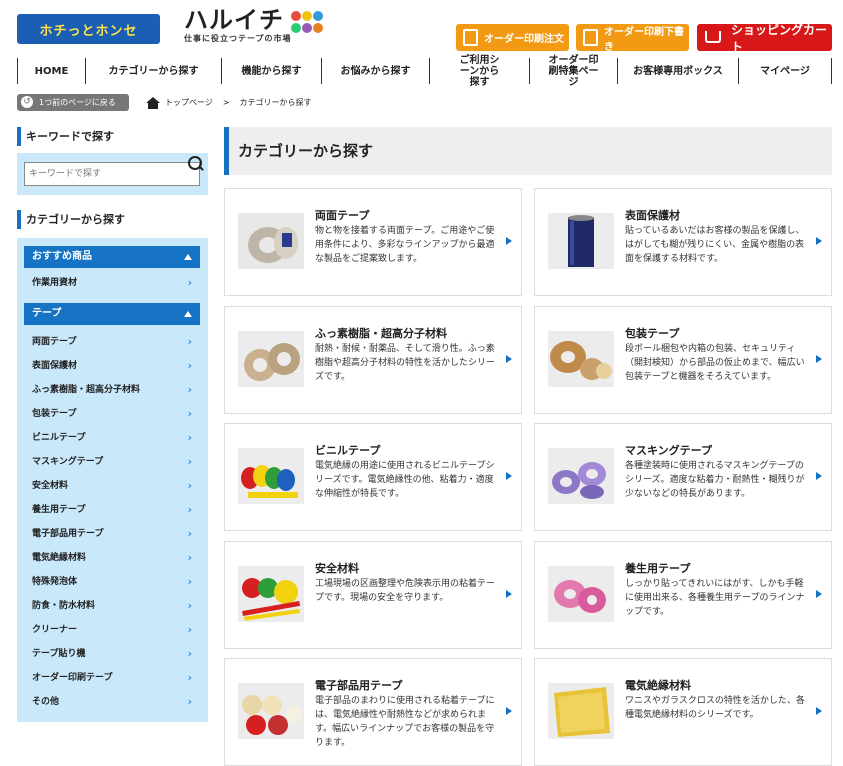 Image resolution: width=843 pixels, height=766 pixels. I want to click on category-item: 包装テープ ›, so click(112, 414).